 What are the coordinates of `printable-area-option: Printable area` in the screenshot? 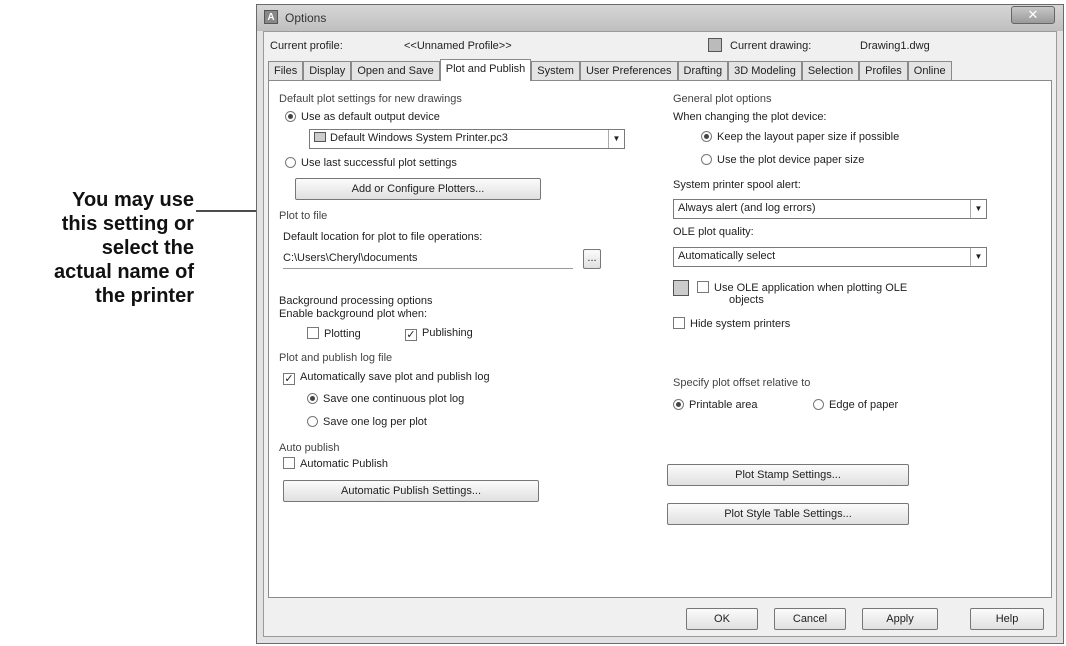 It's located at (715, 405).